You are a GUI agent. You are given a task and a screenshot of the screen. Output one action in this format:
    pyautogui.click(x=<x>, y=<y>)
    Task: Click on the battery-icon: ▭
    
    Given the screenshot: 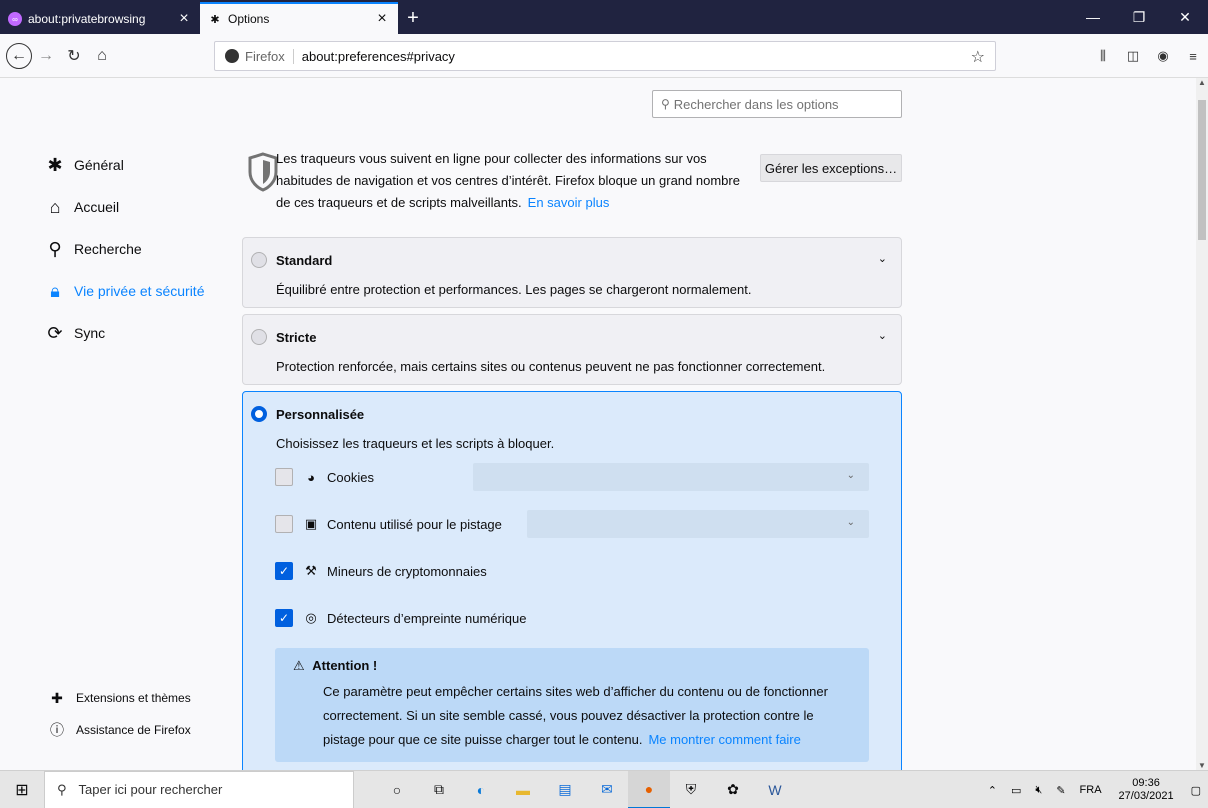 What is the action you would take?
    pyautogui.click(x=1016, y=790)
    